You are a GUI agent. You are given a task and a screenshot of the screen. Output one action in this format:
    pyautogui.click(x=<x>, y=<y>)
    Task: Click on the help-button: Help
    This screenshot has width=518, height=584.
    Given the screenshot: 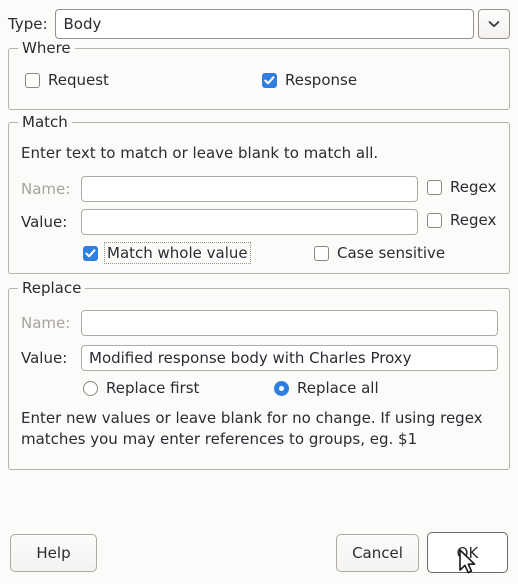 What is the action you would take?
    pyautogui.click(x=53, y=553)
    